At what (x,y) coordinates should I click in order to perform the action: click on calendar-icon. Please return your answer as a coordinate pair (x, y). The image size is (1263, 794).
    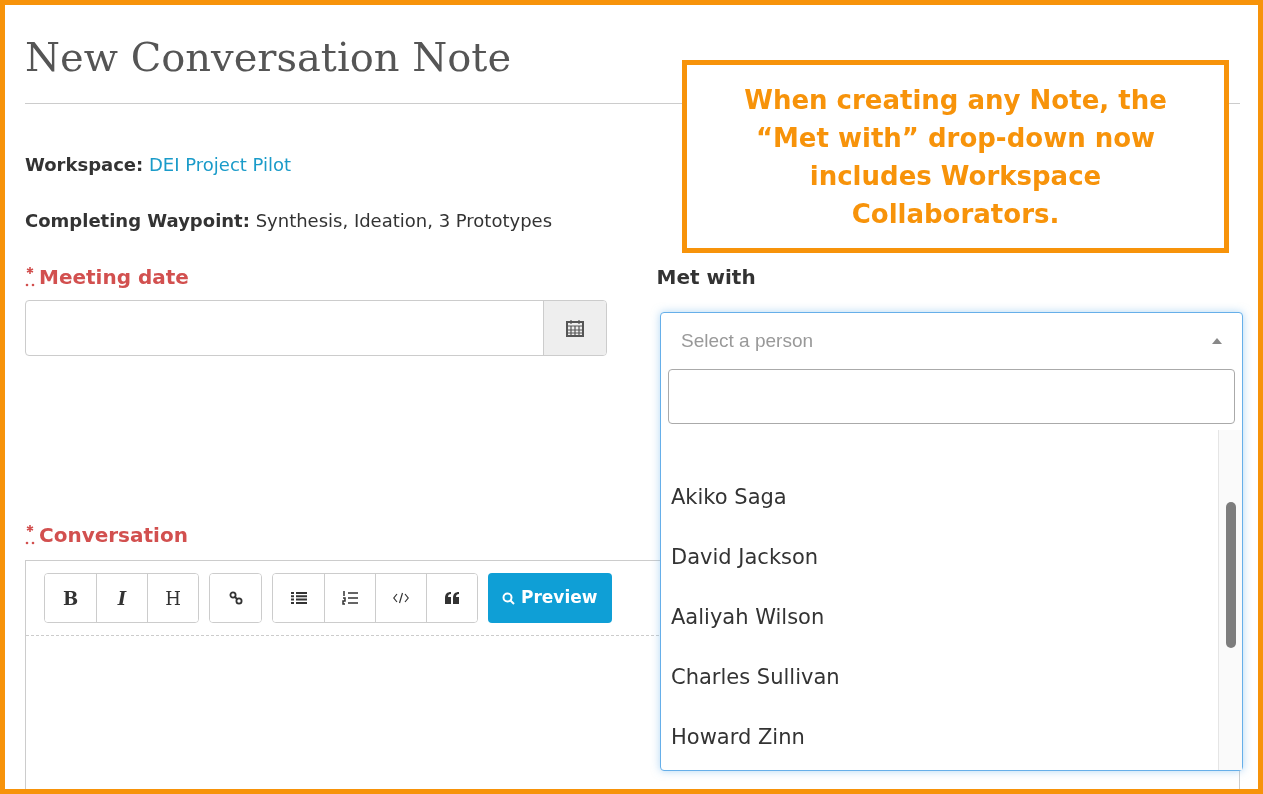
    Looking at the image, I should click on (574, 328).